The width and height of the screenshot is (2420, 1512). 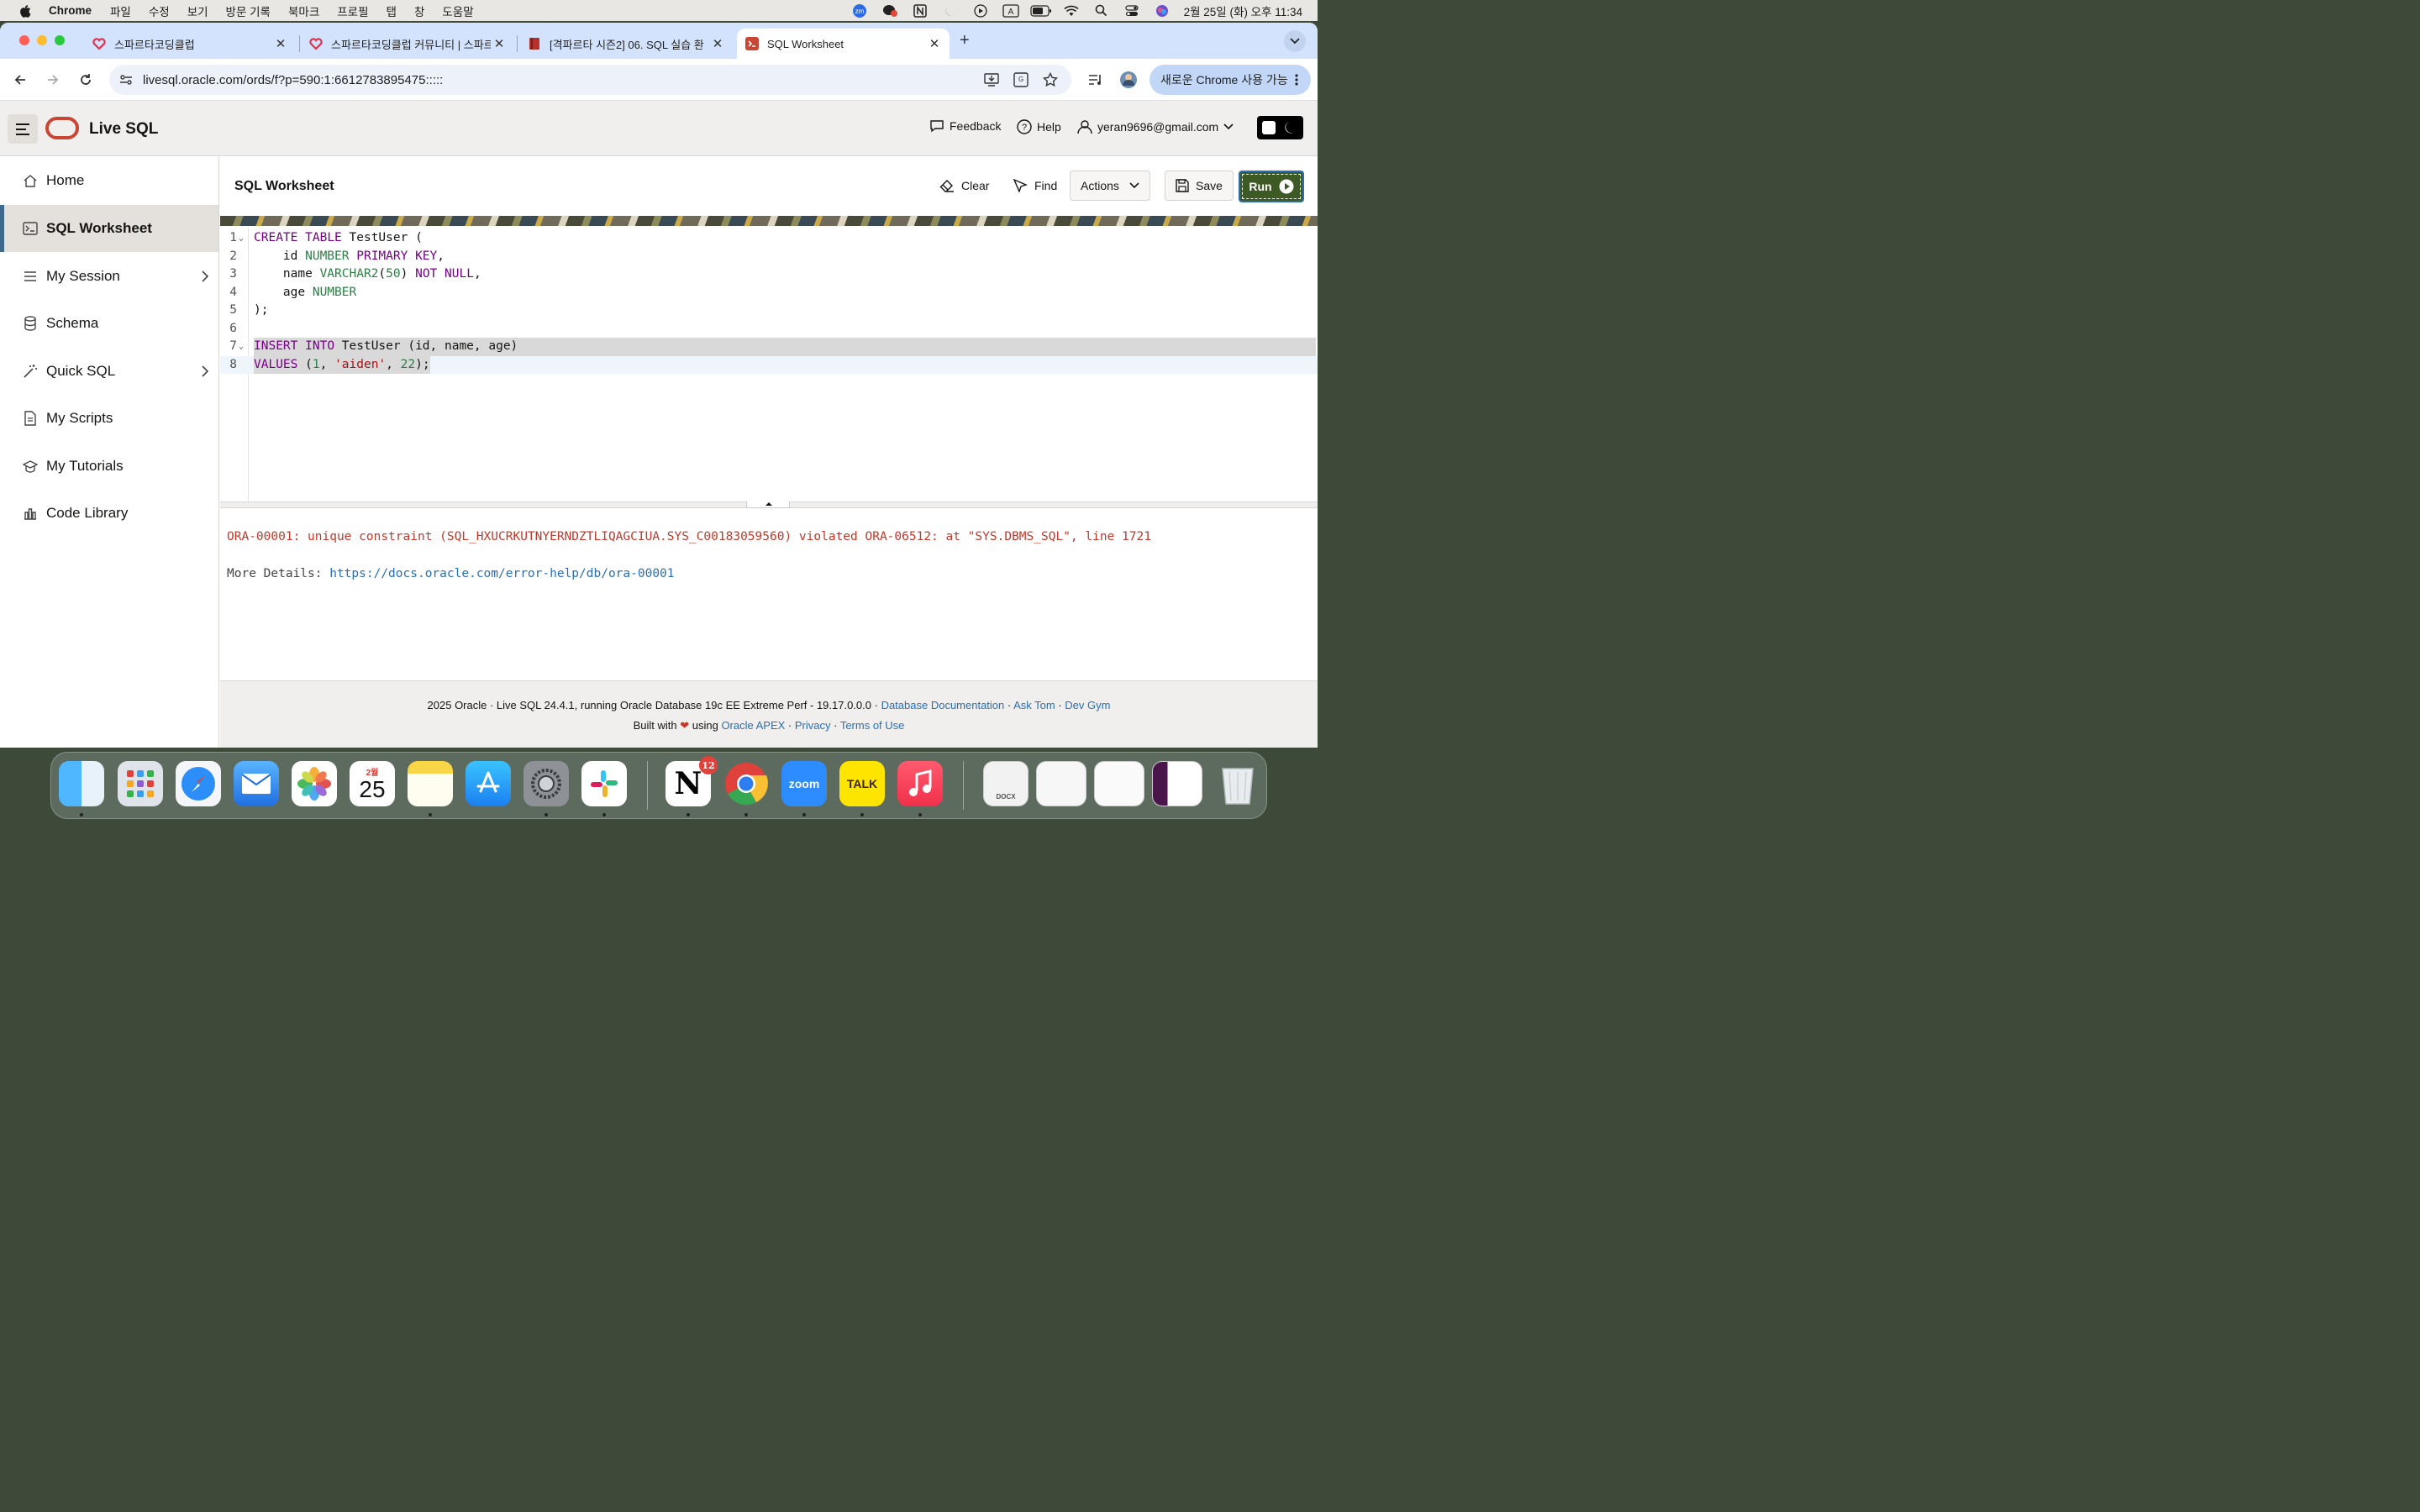 I want to click on menu-help: 도움말, so click(x=457, y=11).